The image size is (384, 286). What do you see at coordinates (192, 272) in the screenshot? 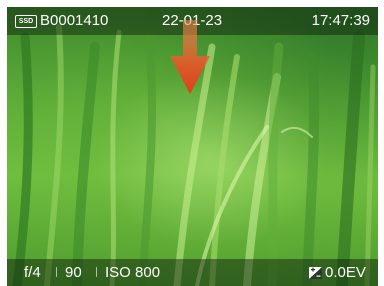
I see `bottom-status-bar: f/4 90 ISO 800 0.0EV` at bounding box center [192, 272].